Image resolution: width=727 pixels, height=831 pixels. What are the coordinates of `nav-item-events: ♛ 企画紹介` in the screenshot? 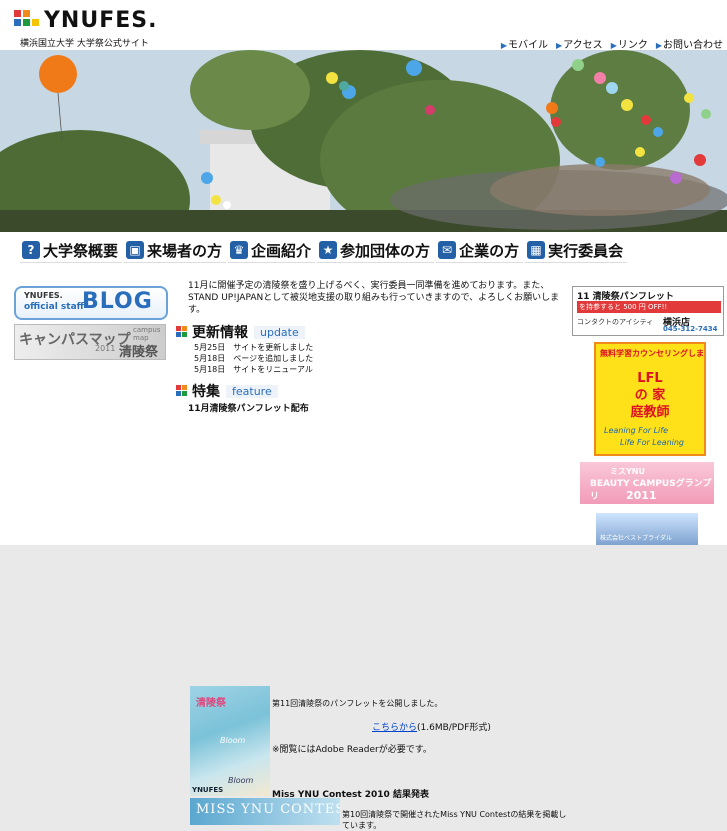 It's located at (272, 250).